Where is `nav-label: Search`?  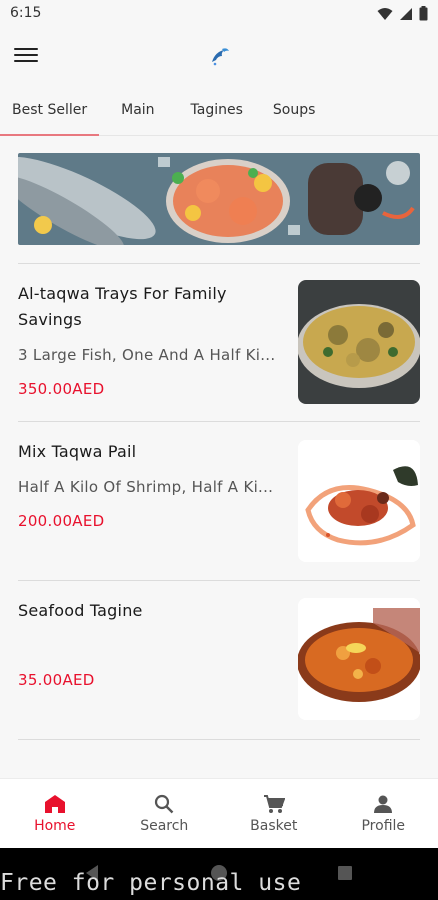 nav-label: Search is located at coordinates (164, 825).